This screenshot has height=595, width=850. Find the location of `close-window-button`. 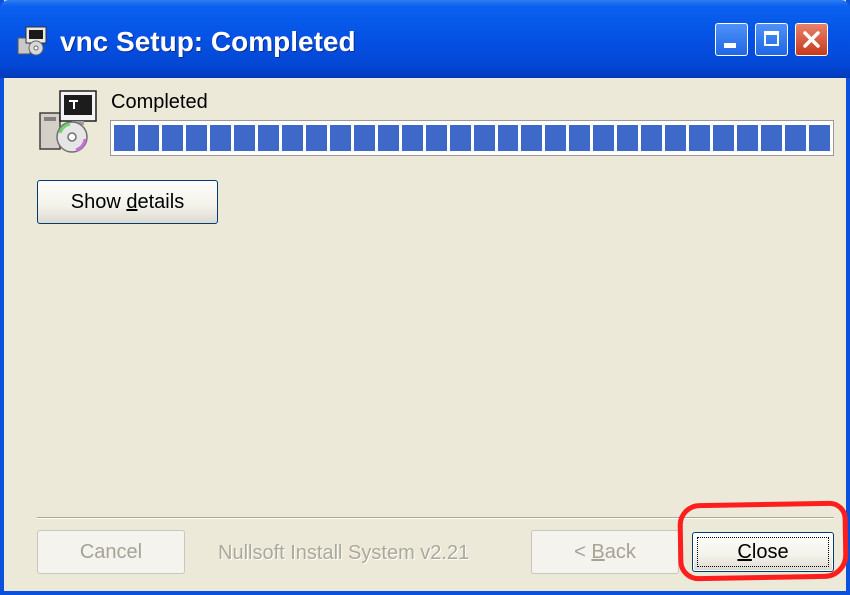

close-window-button is located at coordinates (811, 39).